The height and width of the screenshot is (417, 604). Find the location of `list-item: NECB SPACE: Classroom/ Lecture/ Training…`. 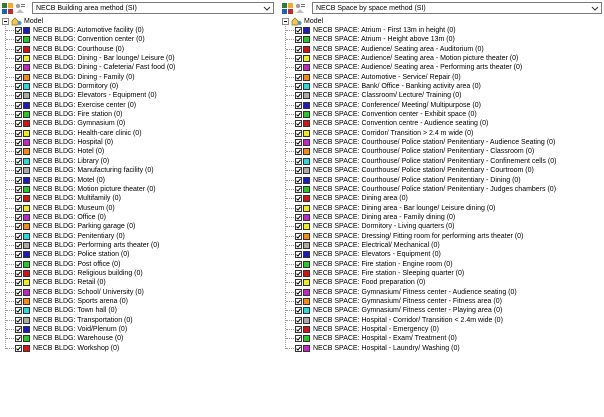

list-item: NECB SPACE: Classroom/ Lecture/ Training… is located at coordinates (441, 95).